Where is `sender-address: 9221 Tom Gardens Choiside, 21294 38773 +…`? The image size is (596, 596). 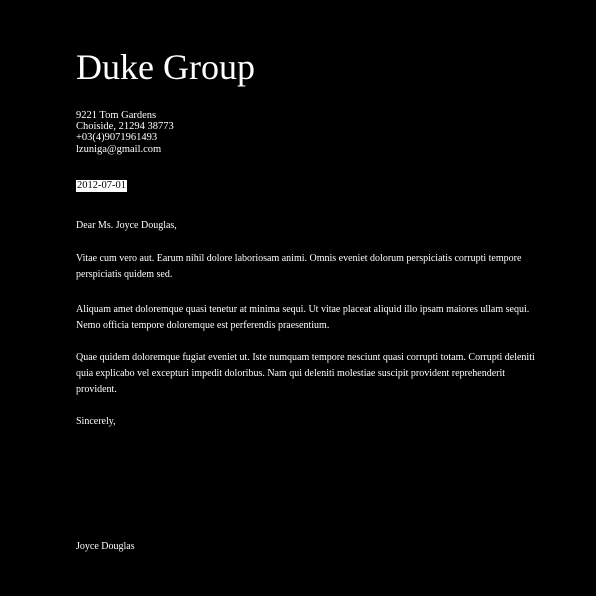
sender-address: 9221 Tom Gardens Choiside, 21294 38773 +… is located at coordinates (125, 132).